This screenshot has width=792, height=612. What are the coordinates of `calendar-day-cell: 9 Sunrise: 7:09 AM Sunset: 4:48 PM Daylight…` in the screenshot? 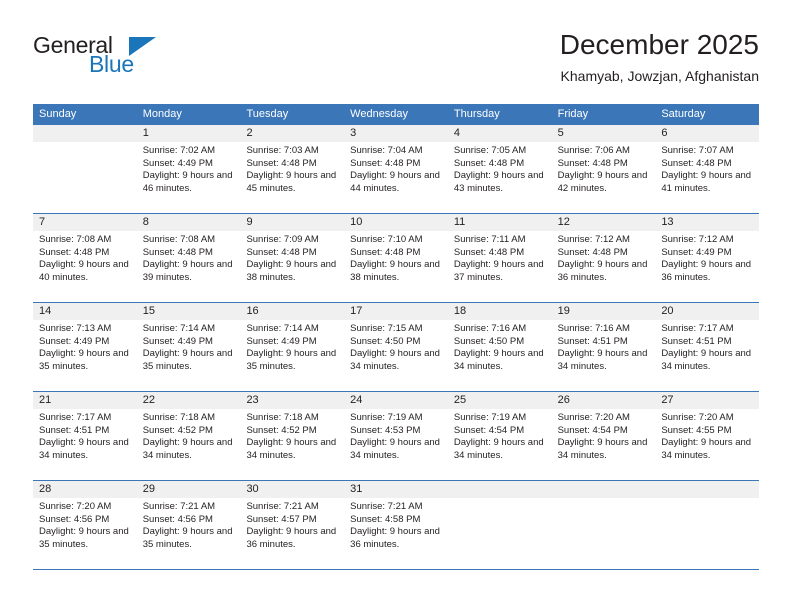 It's located at (292, 258).